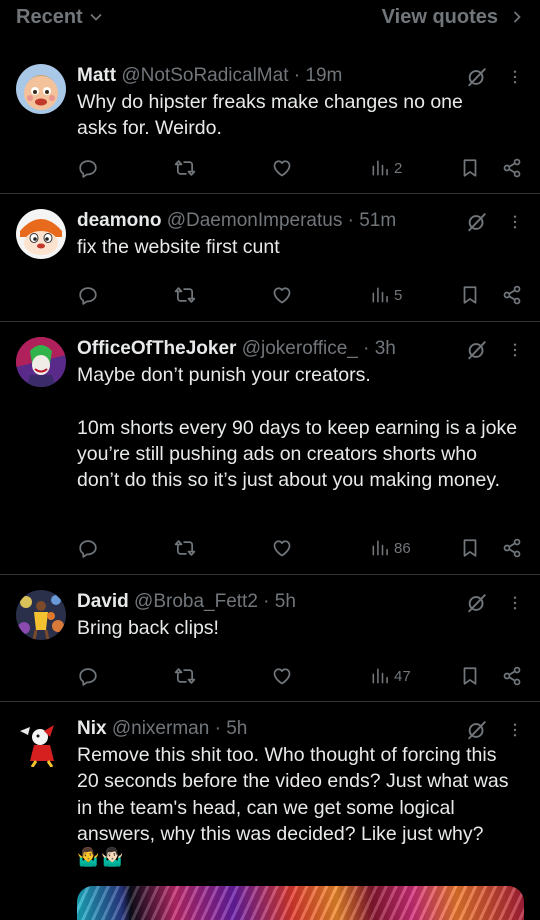 Image resolution: width=540 pixels, height=920 pixels. What do you see at coordinates (255, 220) in the screenshot?
I see `user-handle: @DaemonImperatus` at bounding box center [255, 220].